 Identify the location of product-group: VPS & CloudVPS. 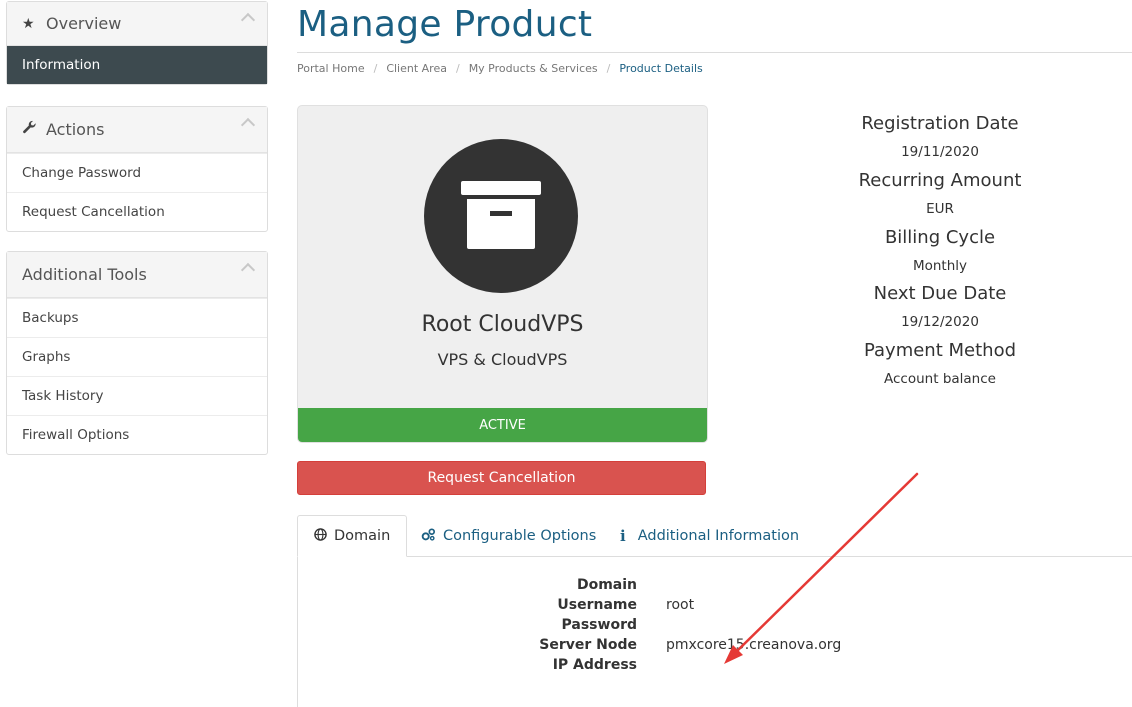
(502, 359).